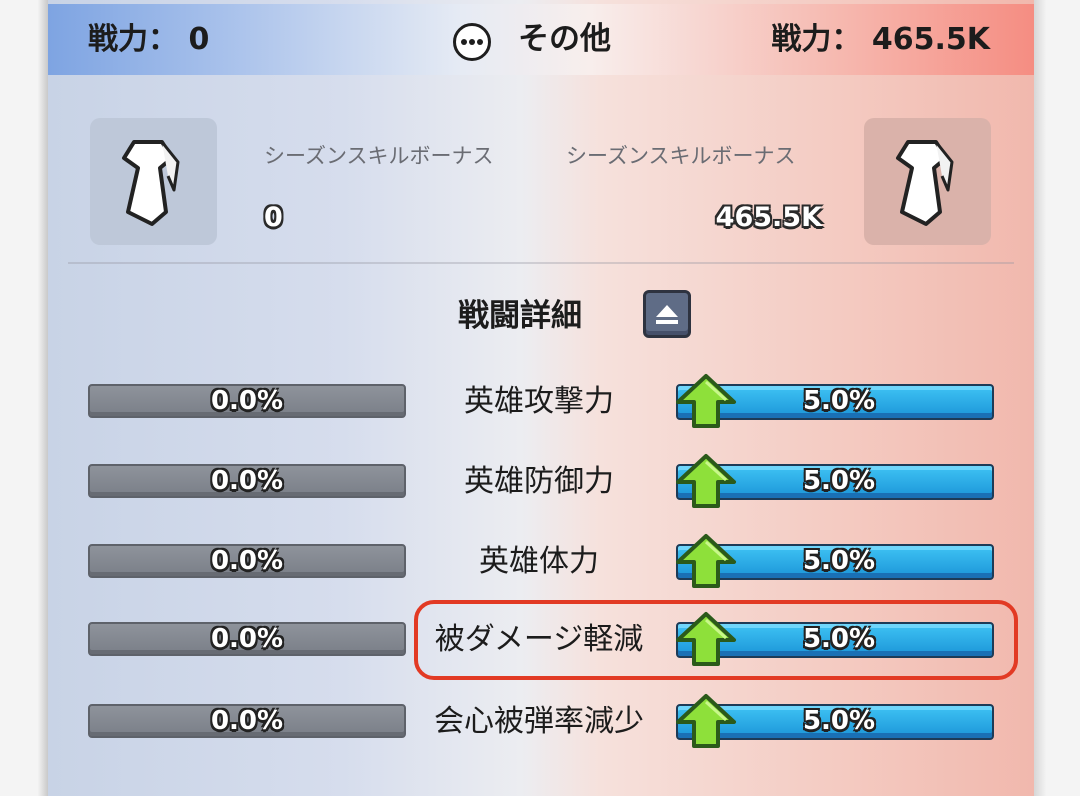  Describe the element at coordinates (716, 640) in the screenshot. I see `highlight-frame` at that location.